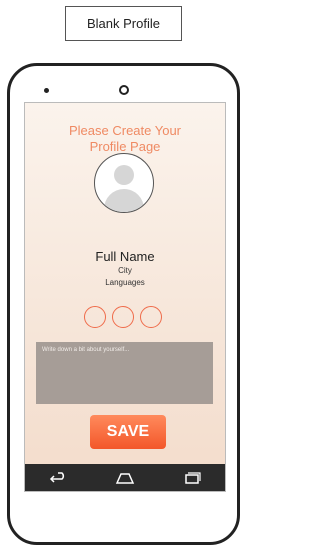 Image resolution: width=320 pixels, height=550 pixels. Describe the element at coordinates (192, 478) in the screenshot. I see `recent-apps-icon` at that location.